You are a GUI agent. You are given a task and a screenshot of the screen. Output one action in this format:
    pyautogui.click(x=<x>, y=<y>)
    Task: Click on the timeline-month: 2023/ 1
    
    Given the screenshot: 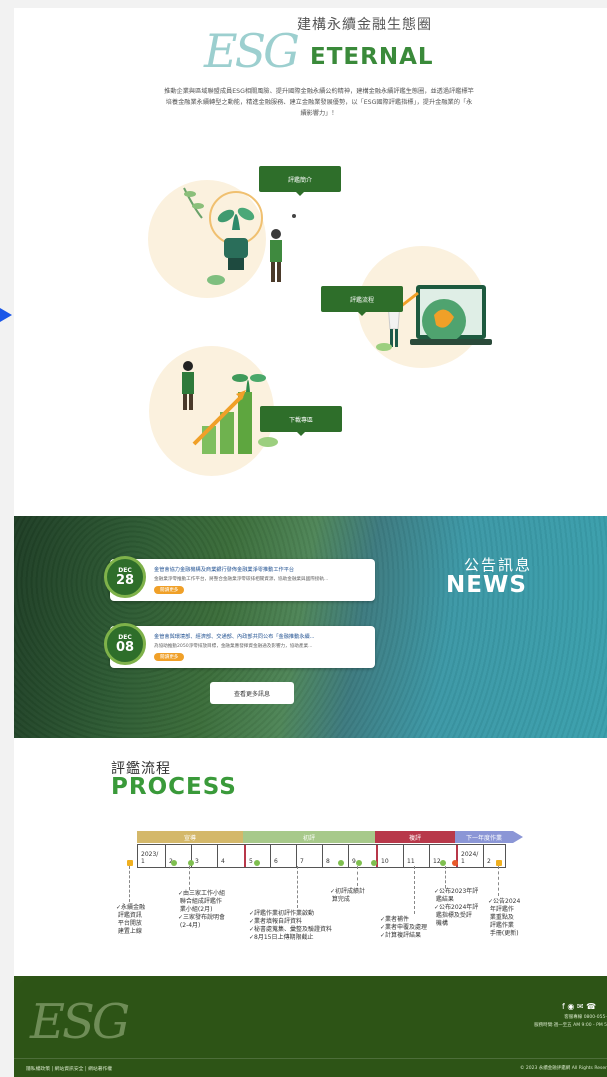 What is the action you would take?
    pyautogui.click(x=150, y=858)
    